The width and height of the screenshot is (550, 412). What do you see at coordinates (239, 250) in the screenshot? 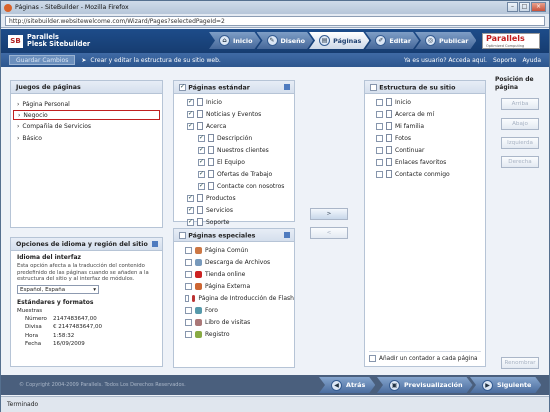
I see `special-page-item: Página Común` at bounding box center [239, 250].